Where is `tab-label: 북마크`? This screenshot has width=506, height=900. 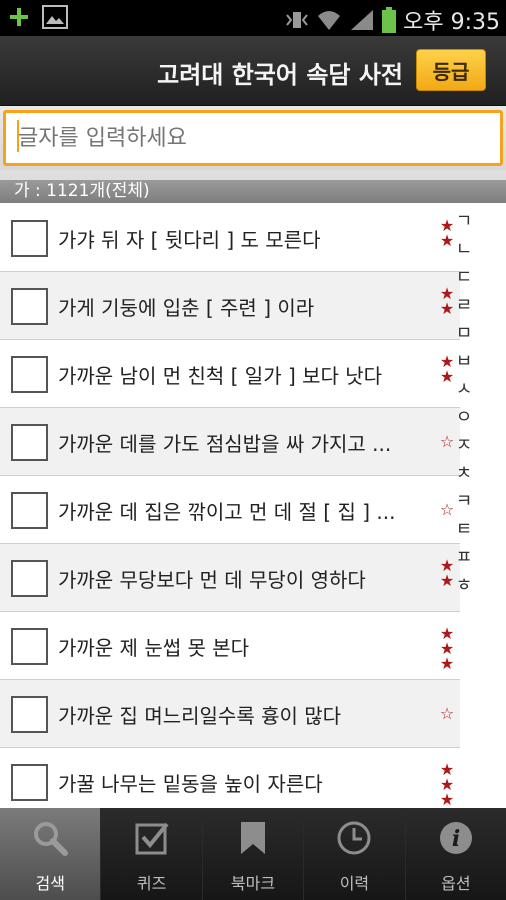
tab-label: 북마크 is located at coordinates (253, 883).